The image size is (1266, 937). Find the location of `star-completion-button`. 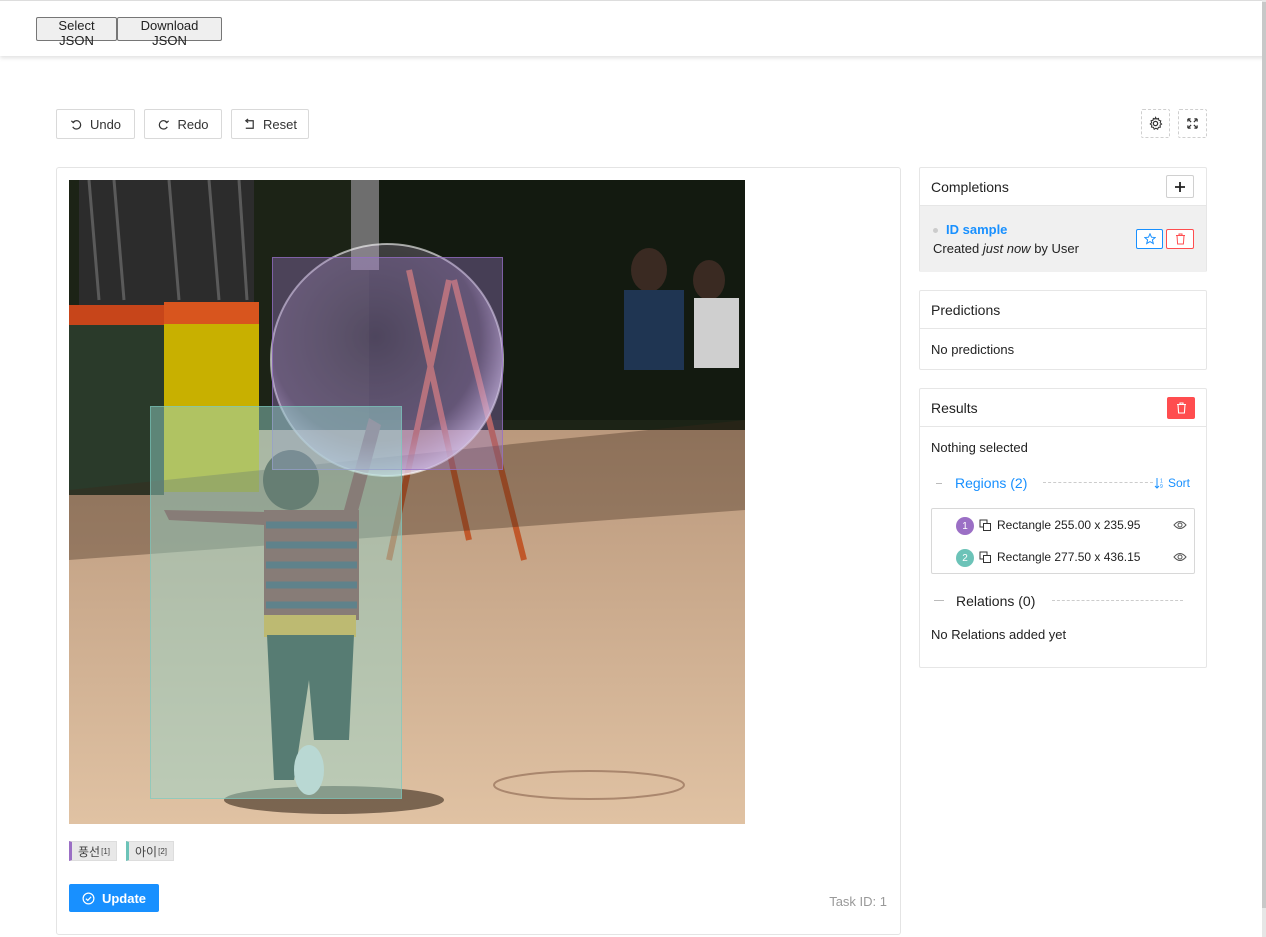

star-completion-button is located at coordinates (1149, 239).